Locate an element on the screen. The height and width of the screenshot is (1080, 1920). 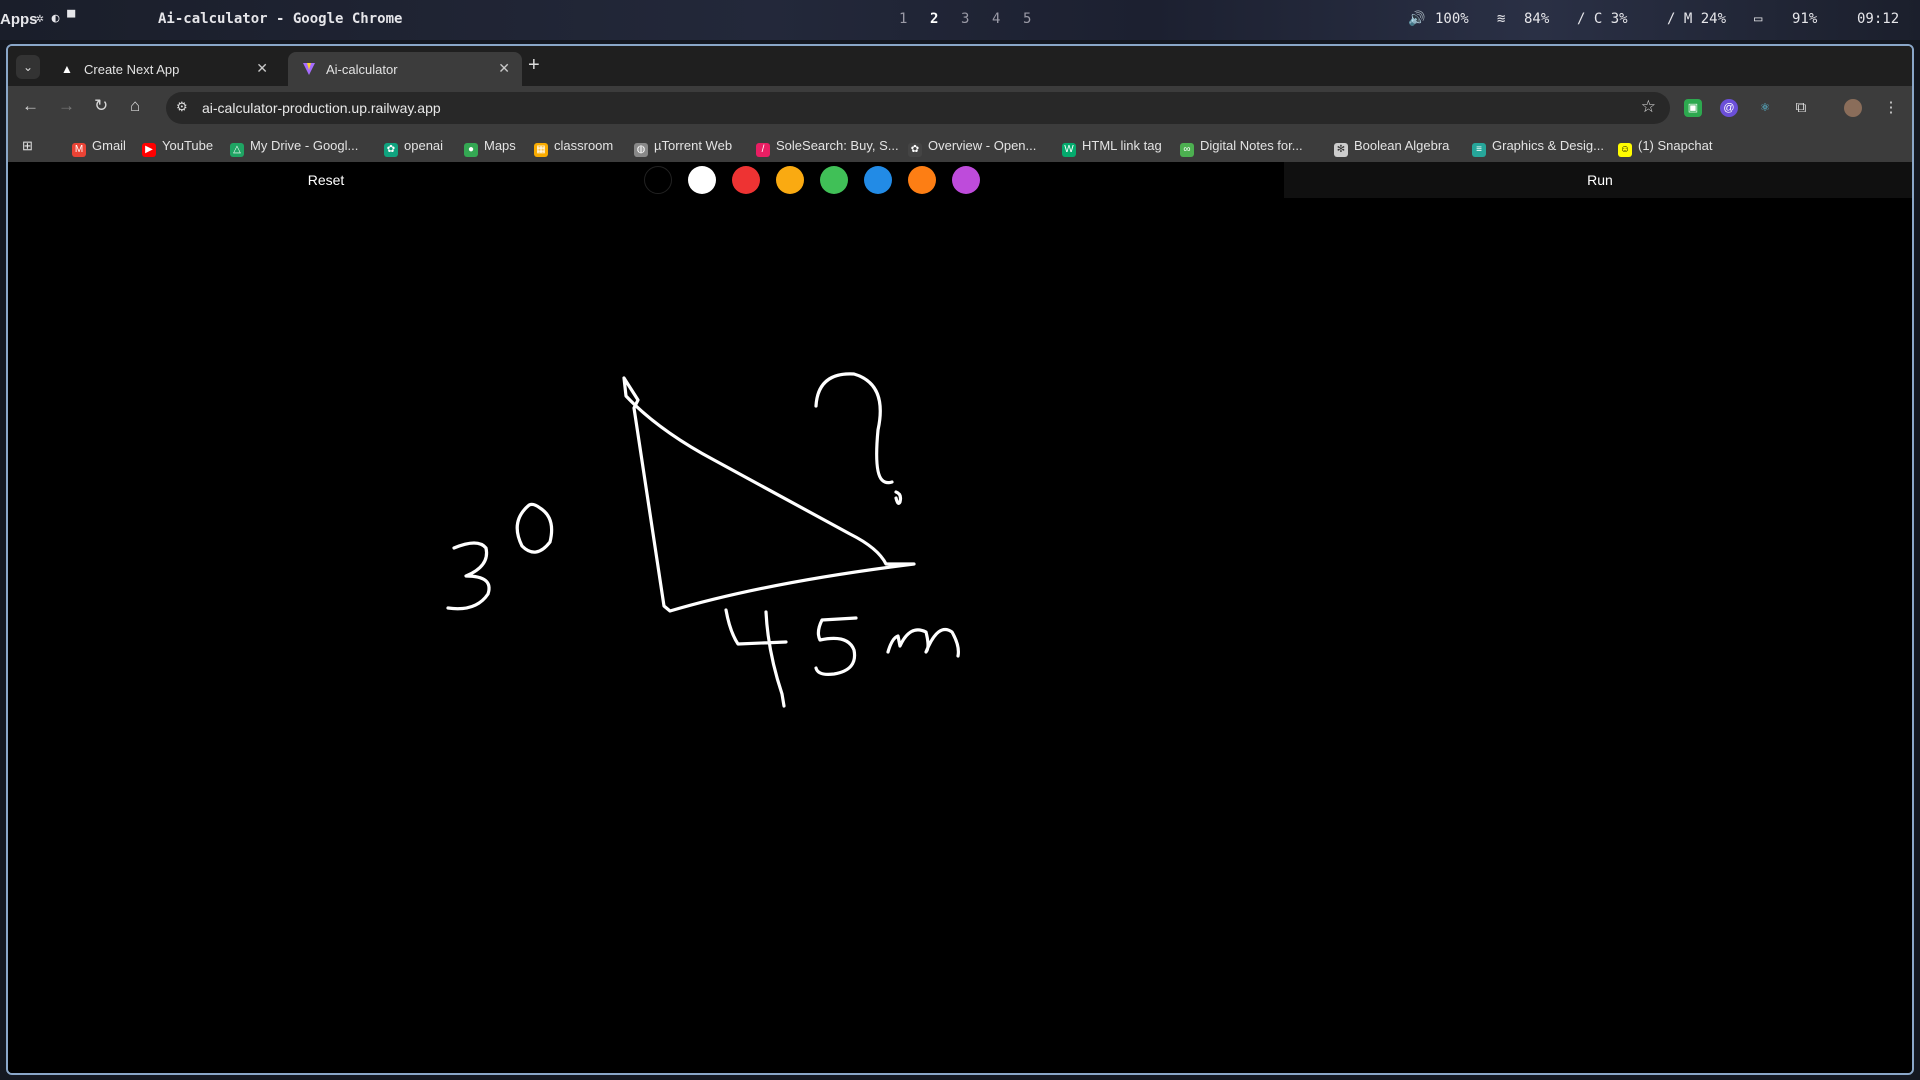
wifi-icon: ≋ is located at coordinates (1501, 19).